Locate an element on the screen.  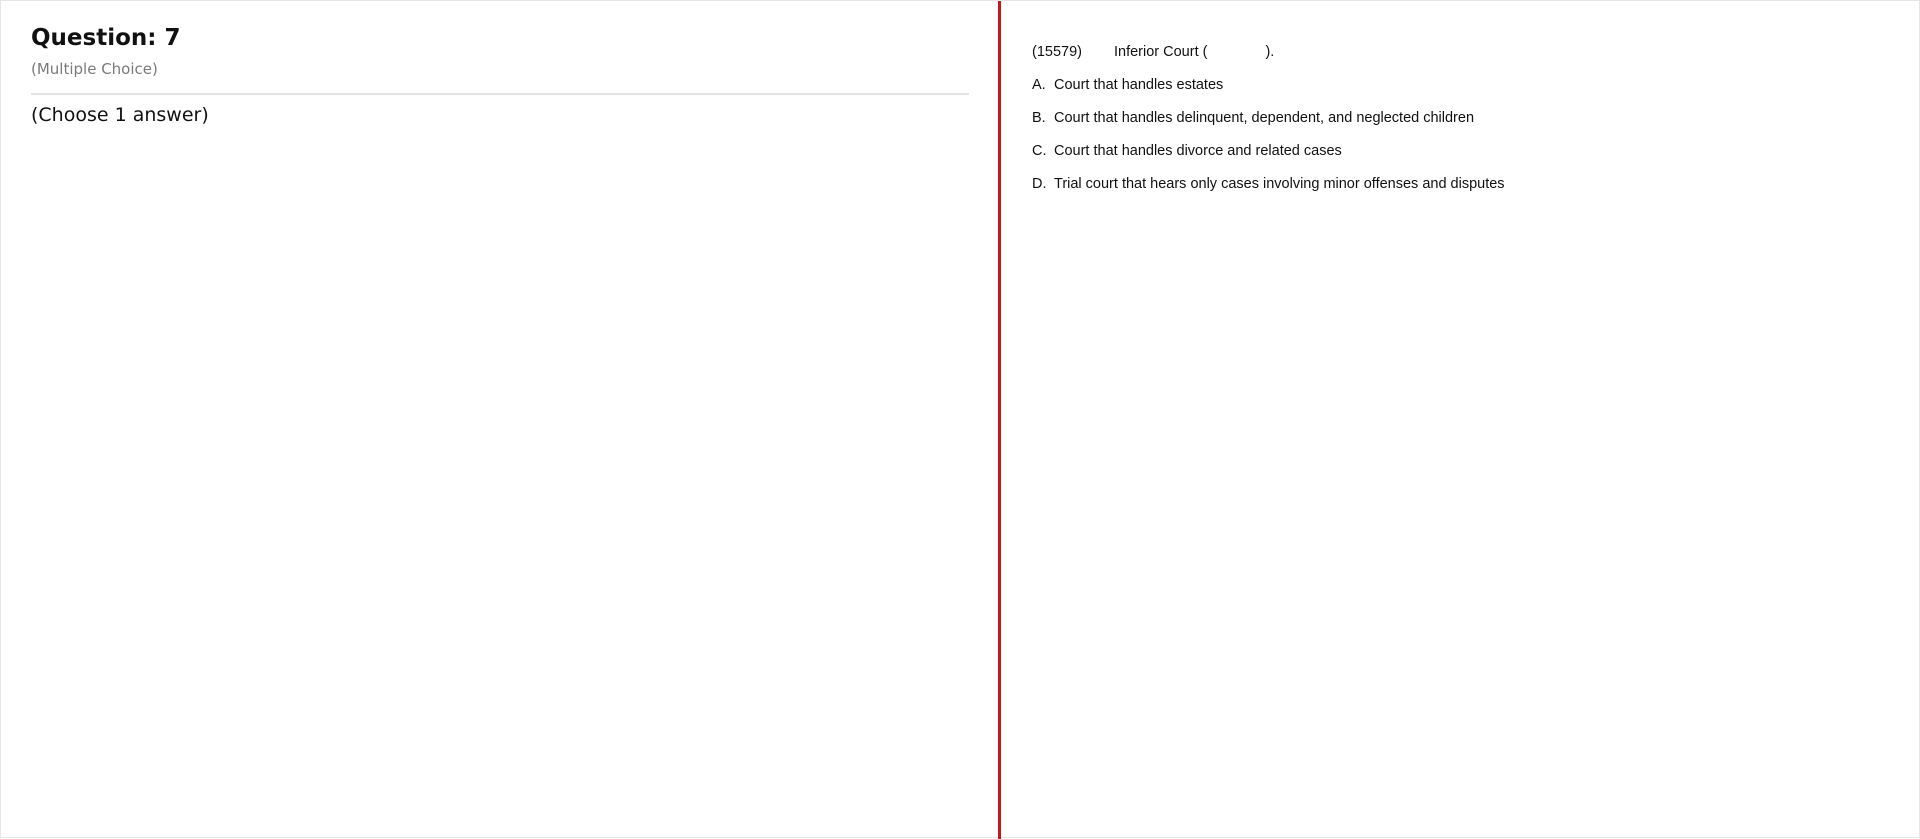
question-stem: (15579) Inferior Court (). is located at coordinates (1153, 52).